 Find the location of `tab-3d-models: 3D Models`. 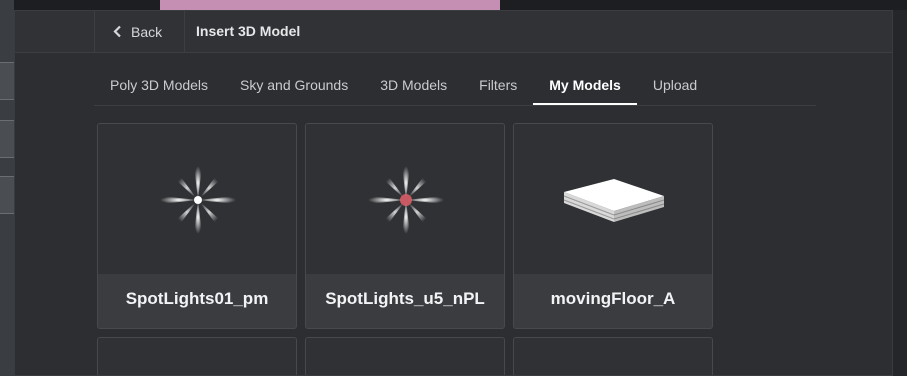

tab-3d-models: 3D Models is located at coordinates (413, 88).